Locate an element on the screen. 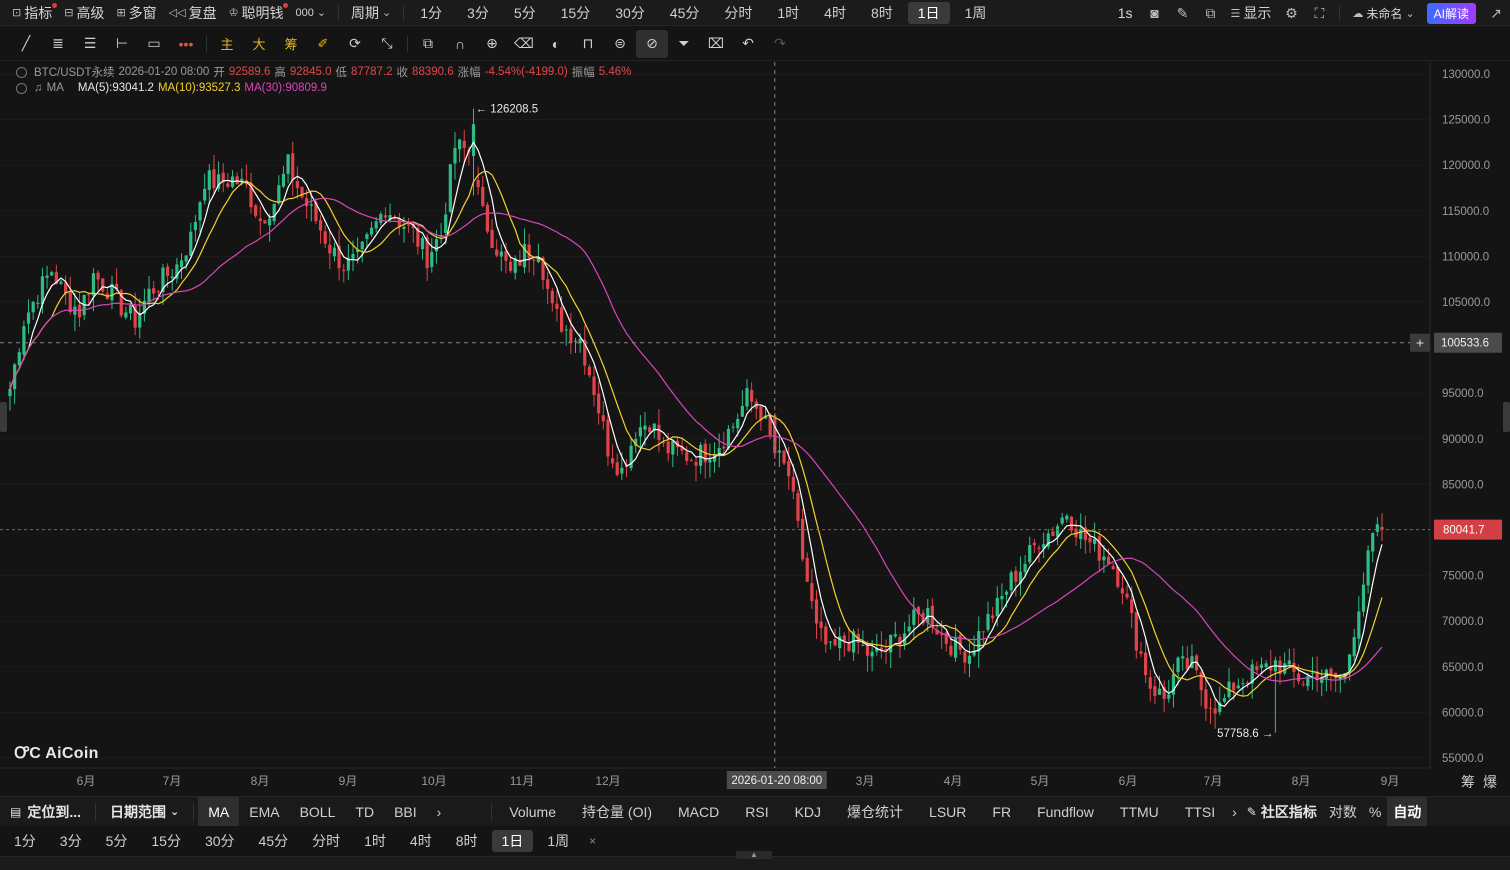 Image resolution: width=1510 pixels, height=870 pixels. copy-icon: ⧉ is located at coordinates (428, 44).